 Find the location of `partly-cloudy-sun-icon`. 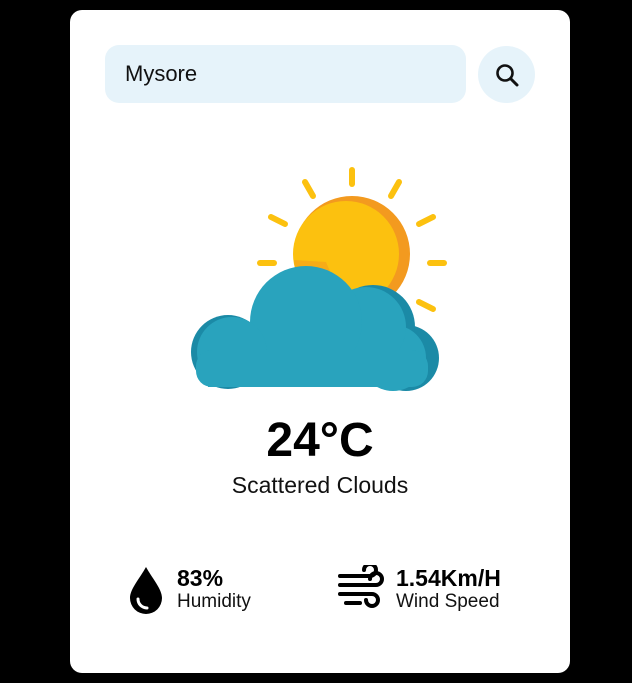

partly-cloudy-sun-icon is located at coordinates (319, 279).